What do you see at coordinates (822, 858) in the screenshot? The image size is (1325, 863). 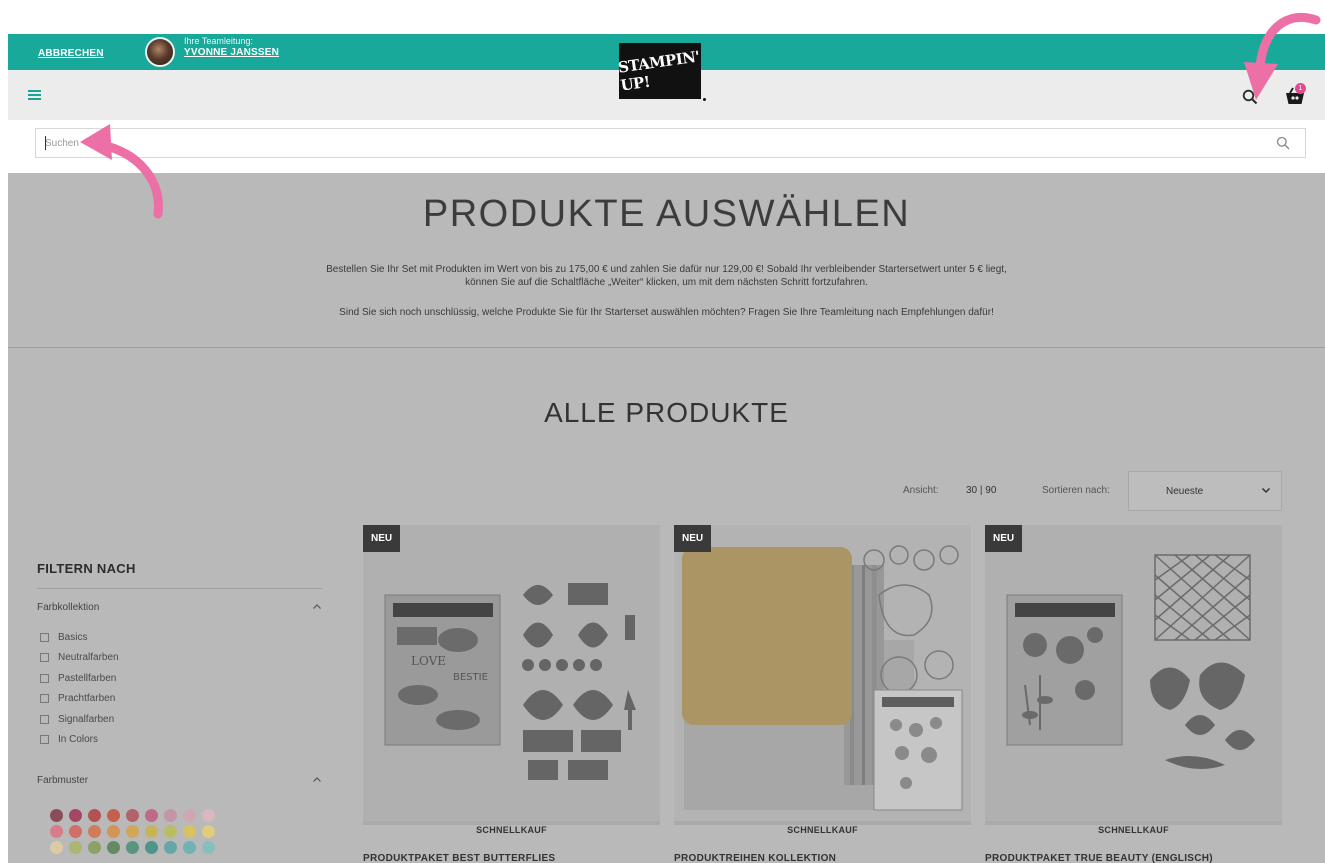 I see `product-name: PRODUKTREIHEN KOLLEKTION` at bounding box center [822, 858].